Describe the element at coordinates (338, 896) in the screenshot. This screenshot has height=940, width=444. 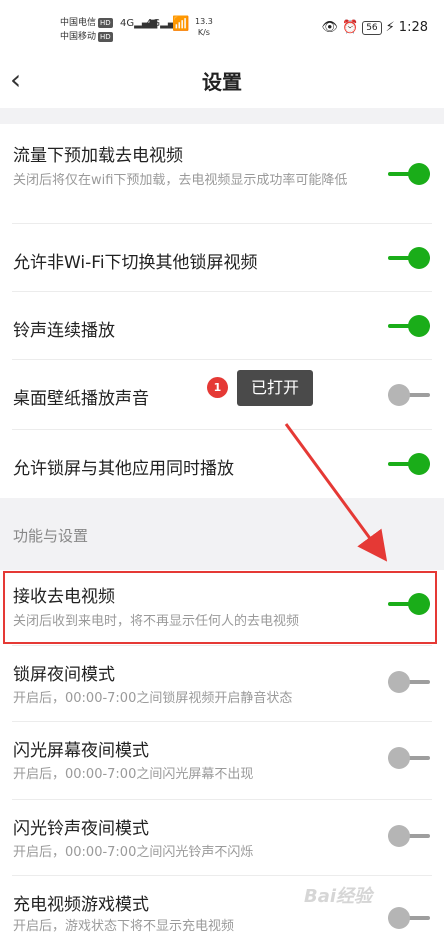
I see `watermark: Bai经验` at that location.